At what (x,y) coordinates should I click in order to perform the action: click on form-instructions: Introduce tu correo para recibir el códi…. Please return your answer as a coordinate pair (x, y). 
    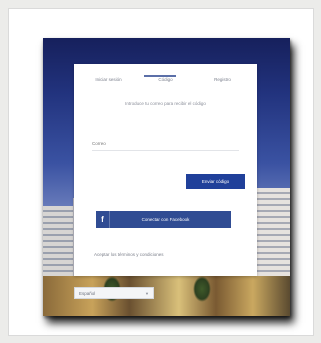
    Looking at the image, I should click on (165, 103).